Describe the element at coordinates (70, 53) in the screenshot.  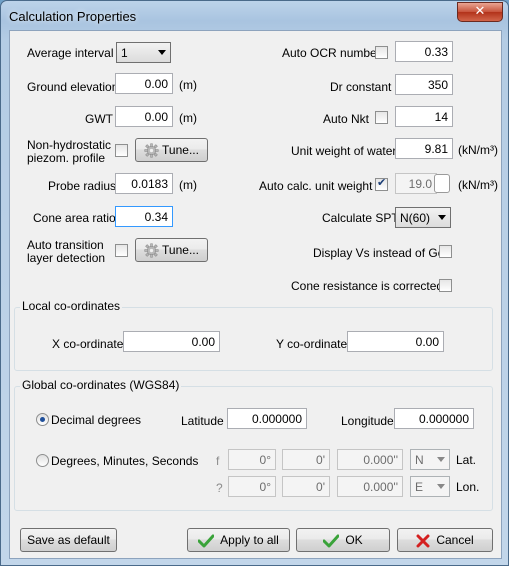
I see `average-interval-label: Average interval` at that location.